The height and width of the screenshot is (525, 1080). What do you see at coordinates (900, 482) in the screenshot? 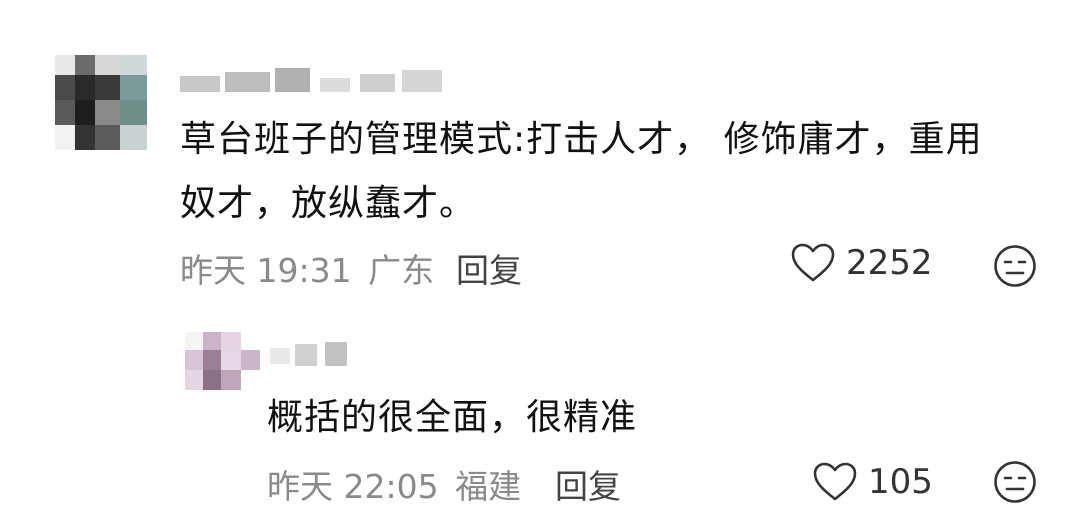
I see `like-count: 105` at bounding box center [900, 482].